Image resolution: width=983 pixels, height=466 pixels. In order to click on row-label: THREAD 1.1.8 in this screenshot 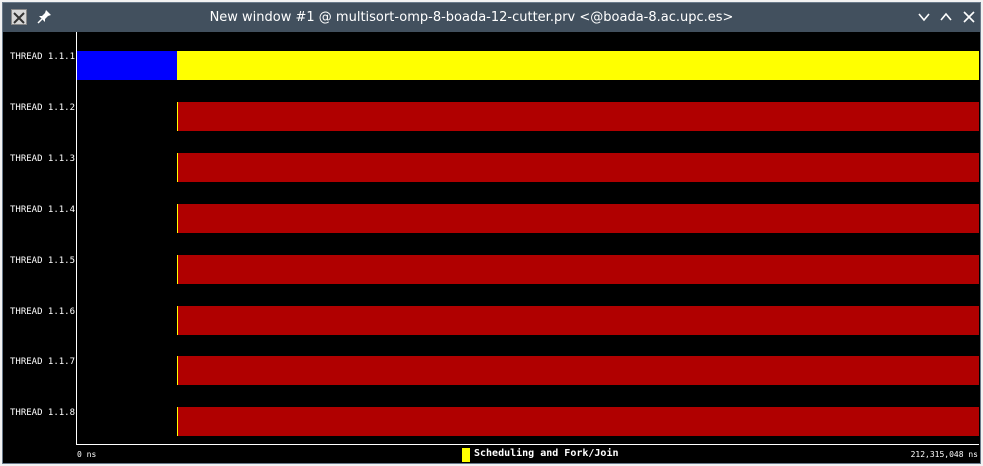, I will do `click(43, 413)`.